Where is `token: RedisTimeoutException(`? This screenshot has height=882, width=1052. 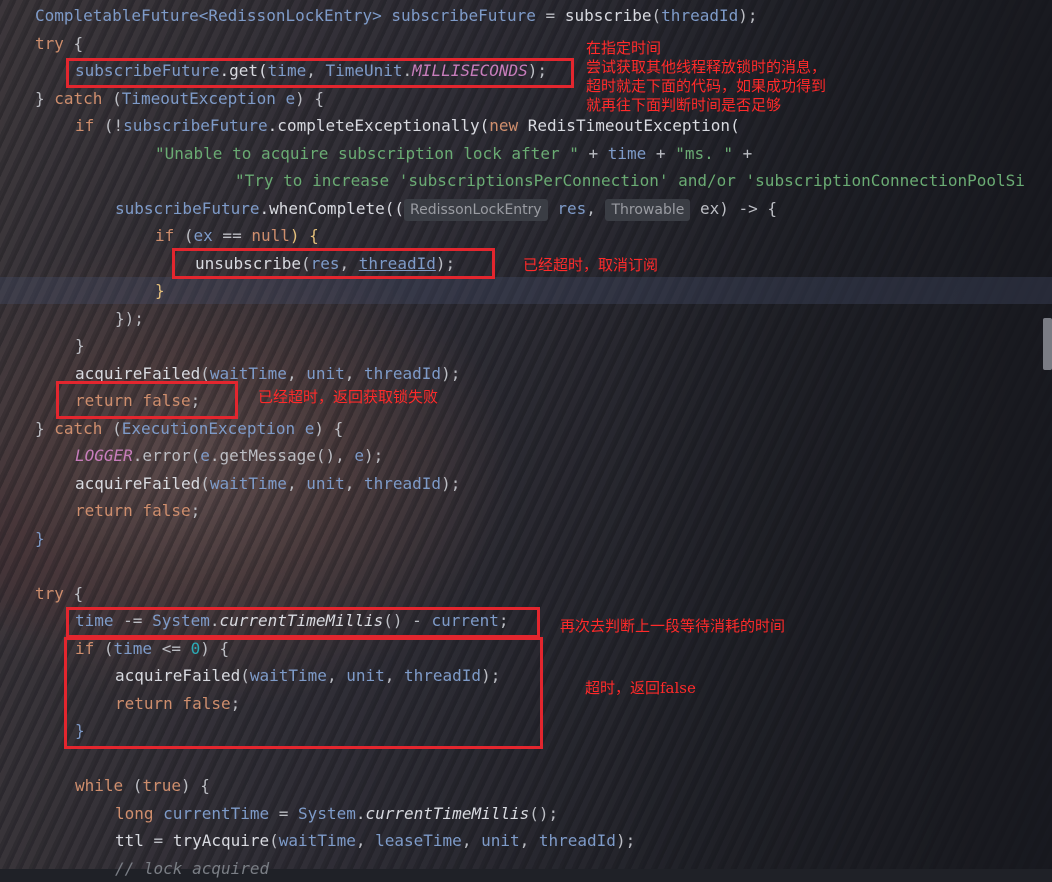 token: RedisTimeoutException( is located at coordinates (629, 125).